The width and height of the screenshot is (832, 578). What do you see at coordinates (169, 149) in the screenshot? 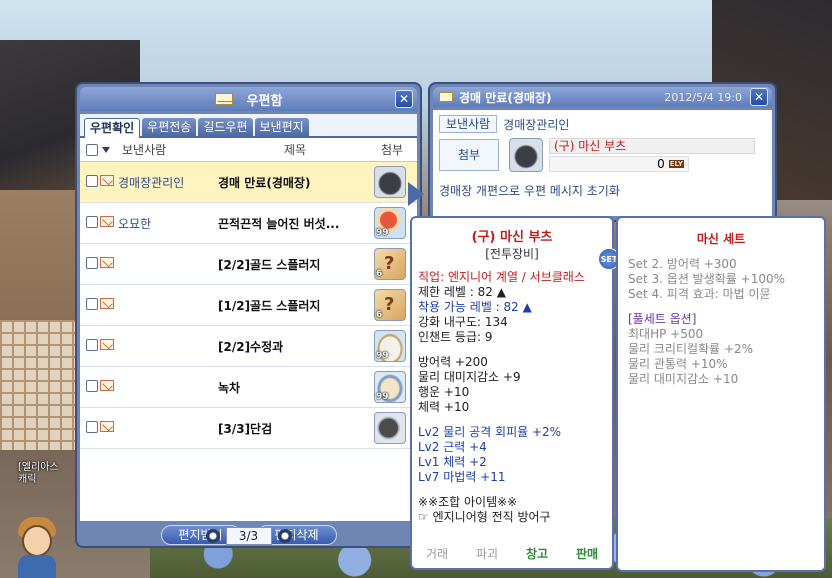
I see `column-sender: 보낸사람` at bounding box center [169, 149].